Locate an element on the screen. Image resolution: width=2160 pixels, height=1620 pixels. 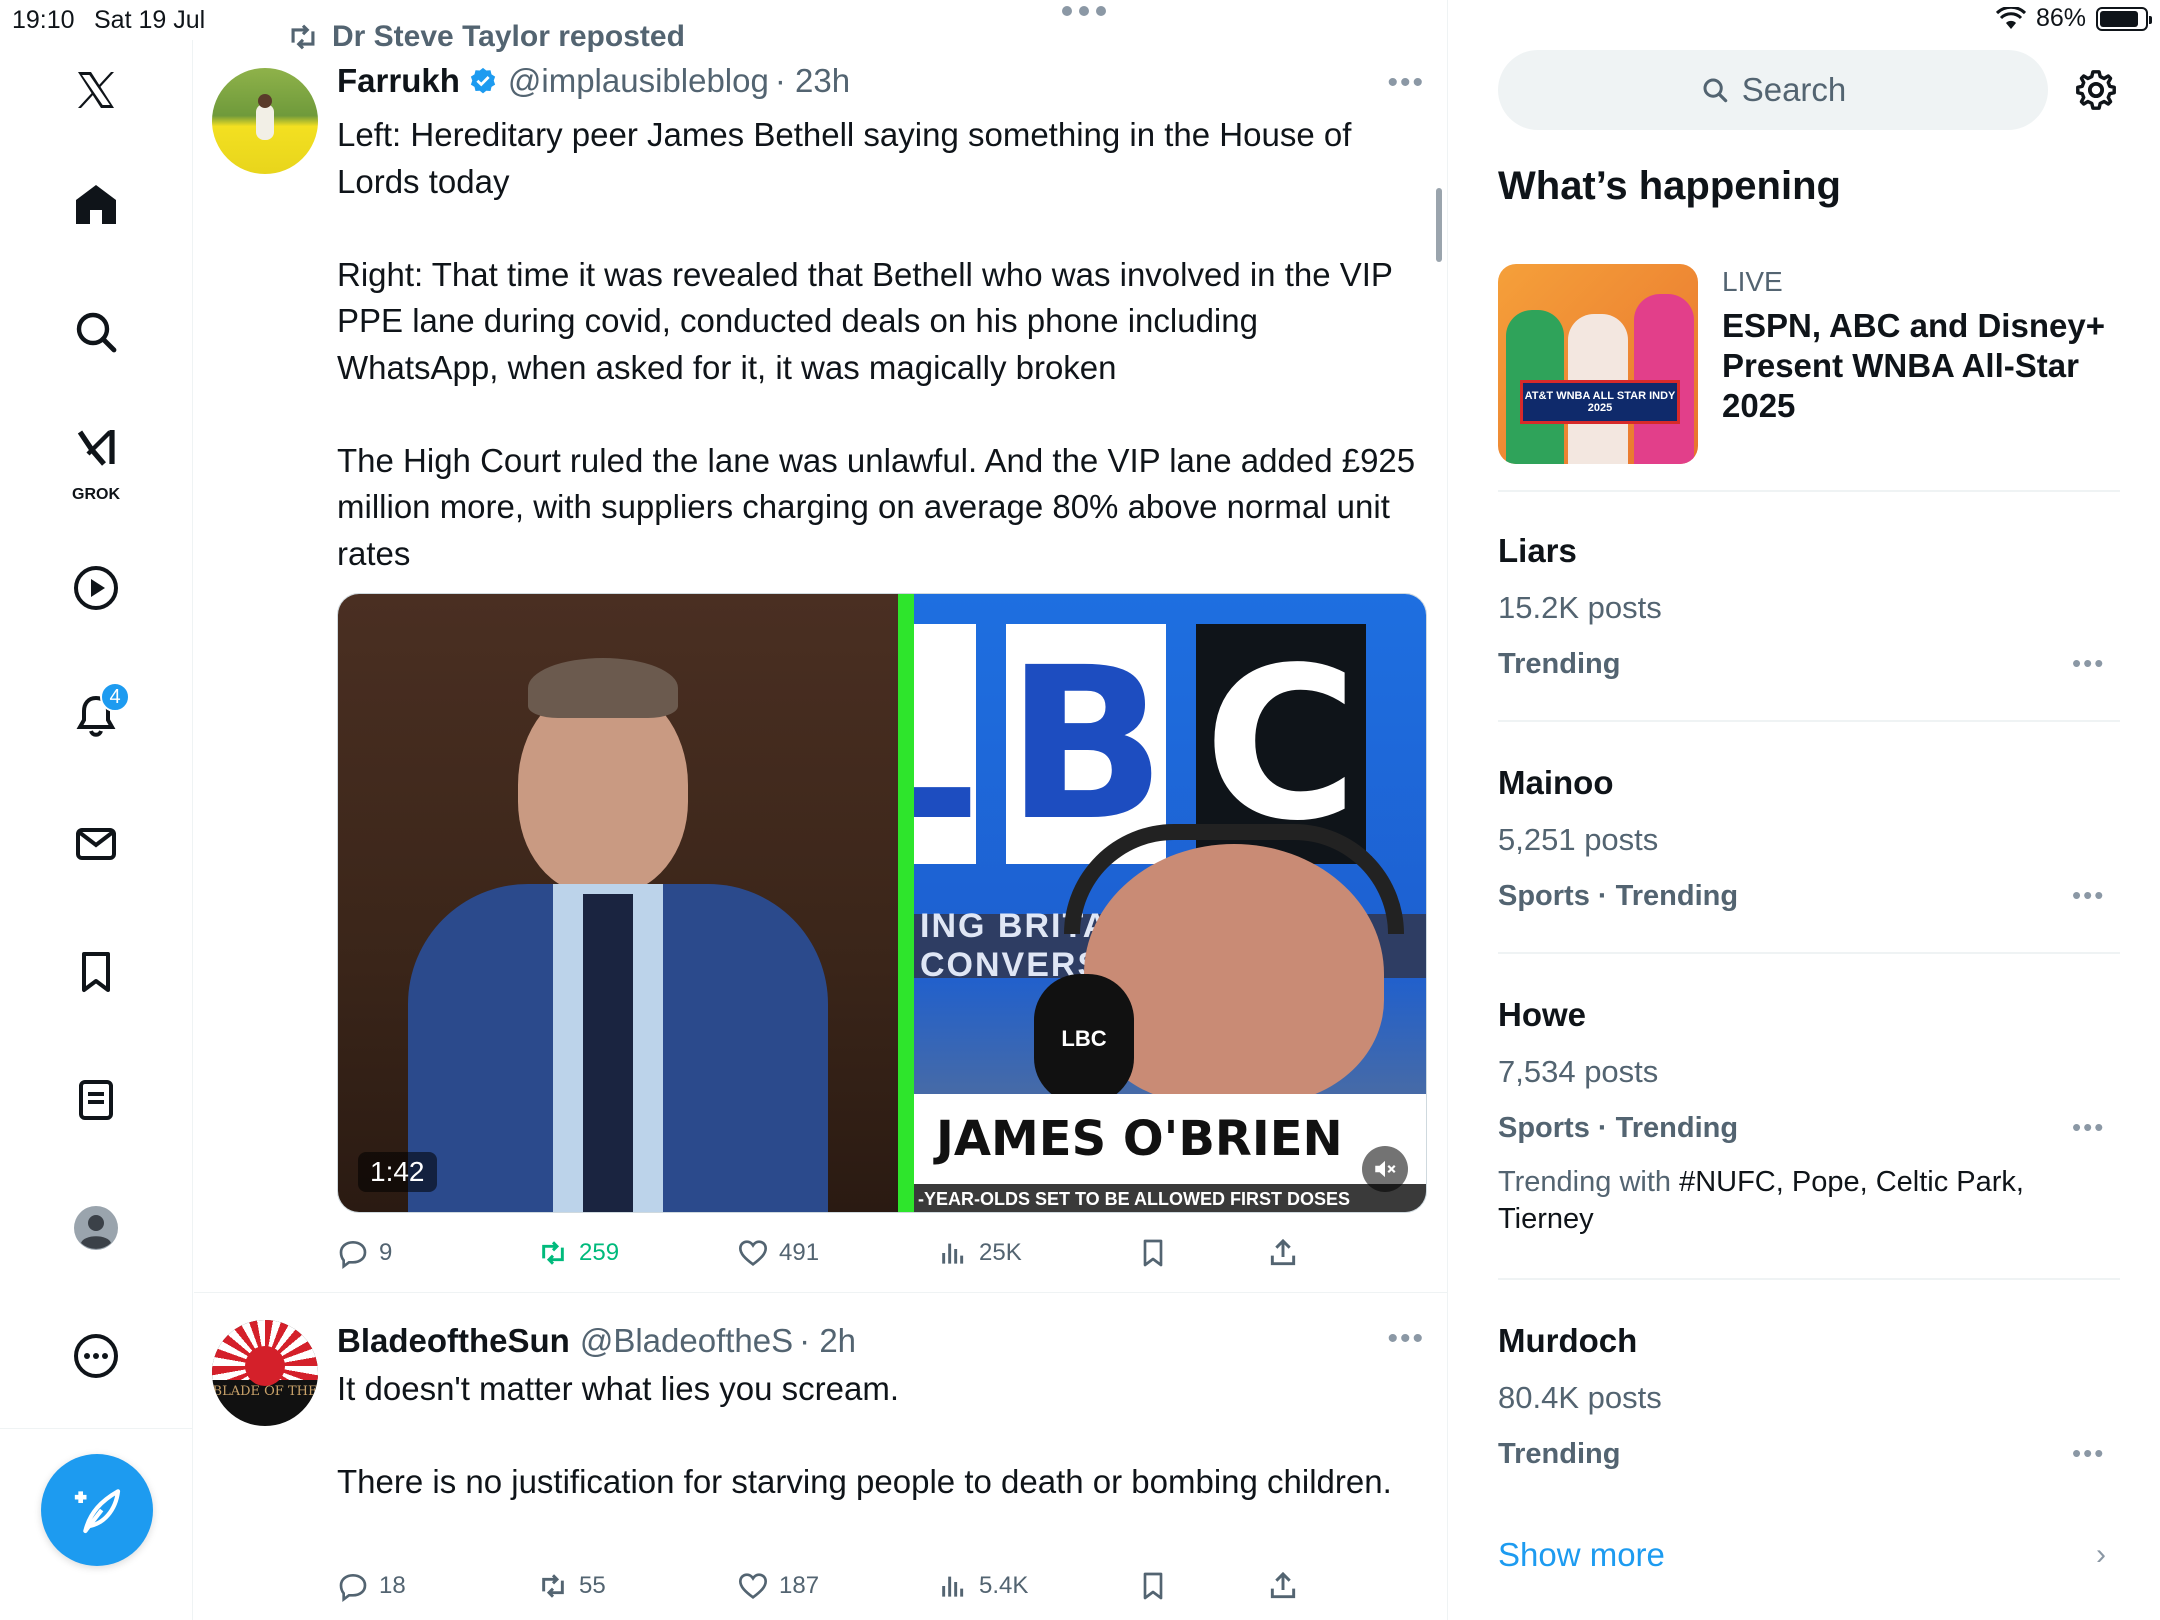
status-time: 19:10 is located at coordinates (43, 20).